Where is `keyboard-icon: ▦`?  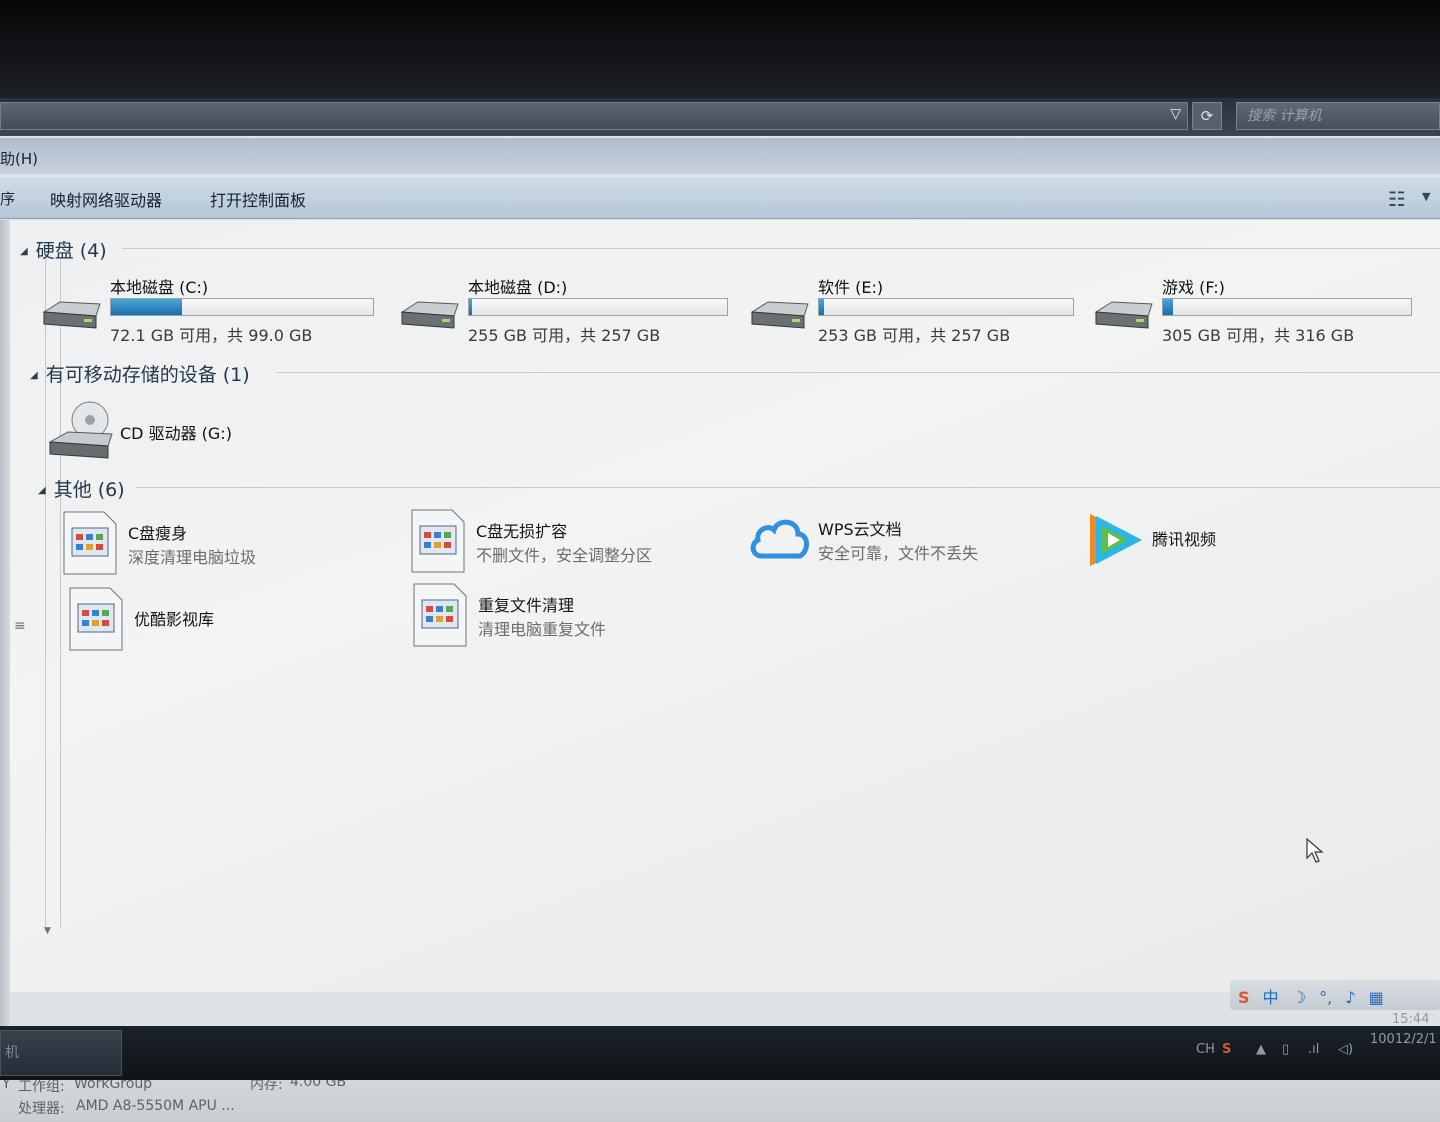
keyboard-icon: ▦ is located at coordinates (1376, 997).